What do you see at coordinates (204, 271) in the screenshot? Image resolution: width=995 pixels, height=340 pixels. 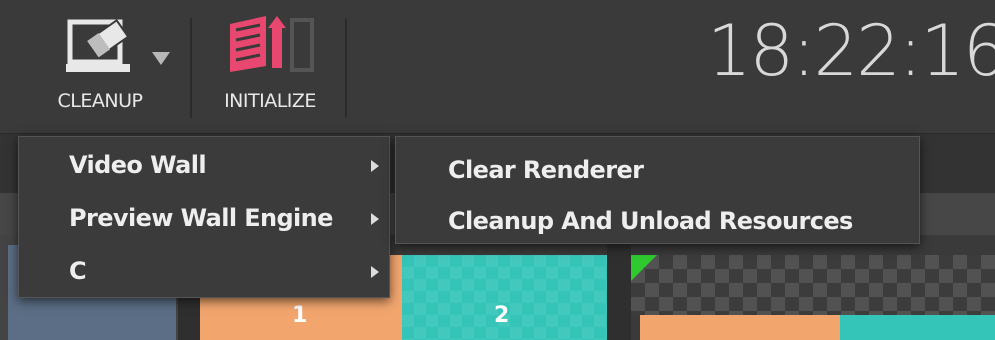 I see `menu-item-c: C` at bounding box center [204, 271].